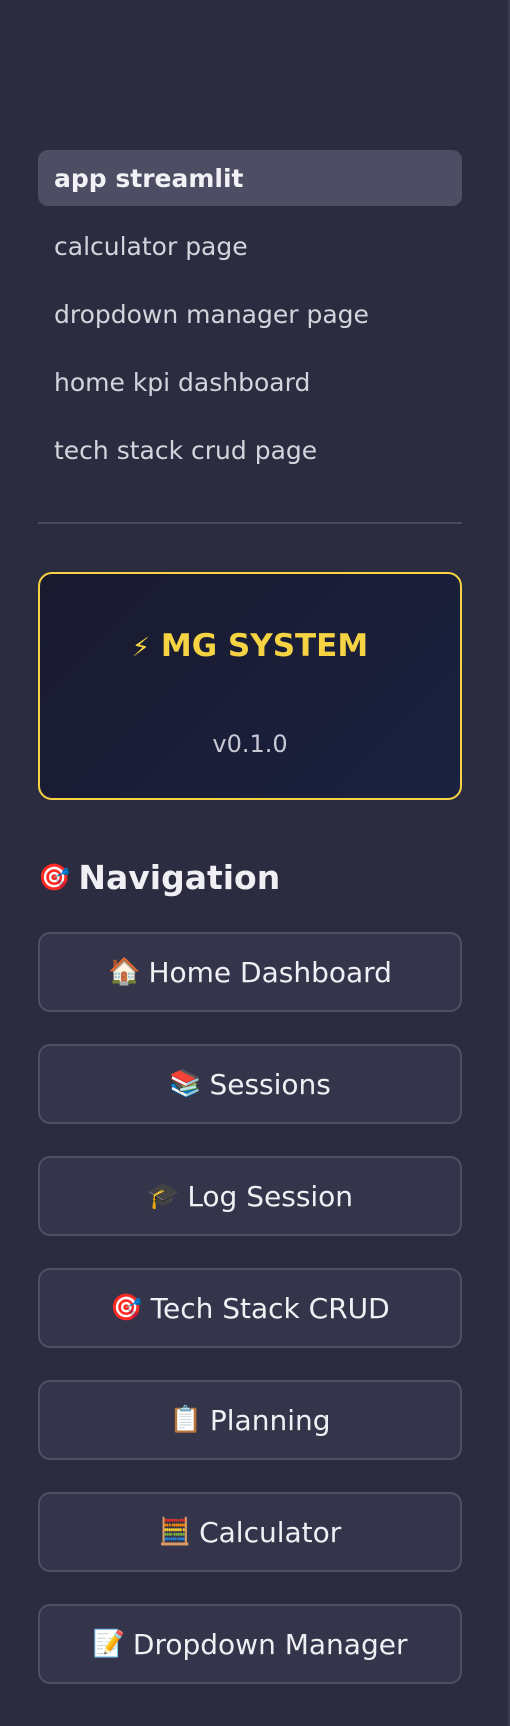  I want to click on books-icon: 📚, so click(185, 1084).